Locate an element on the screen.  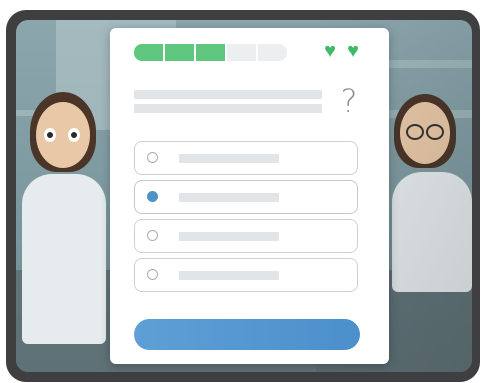
progress-bar is located at coordinates (210, 52).